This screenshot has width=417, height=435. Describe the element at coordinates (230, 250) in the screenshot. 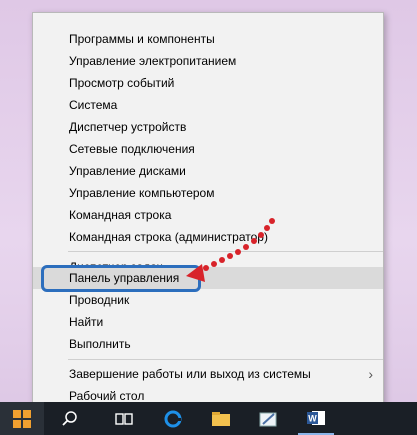

I see `annotation-dotted-arrow` at that location.